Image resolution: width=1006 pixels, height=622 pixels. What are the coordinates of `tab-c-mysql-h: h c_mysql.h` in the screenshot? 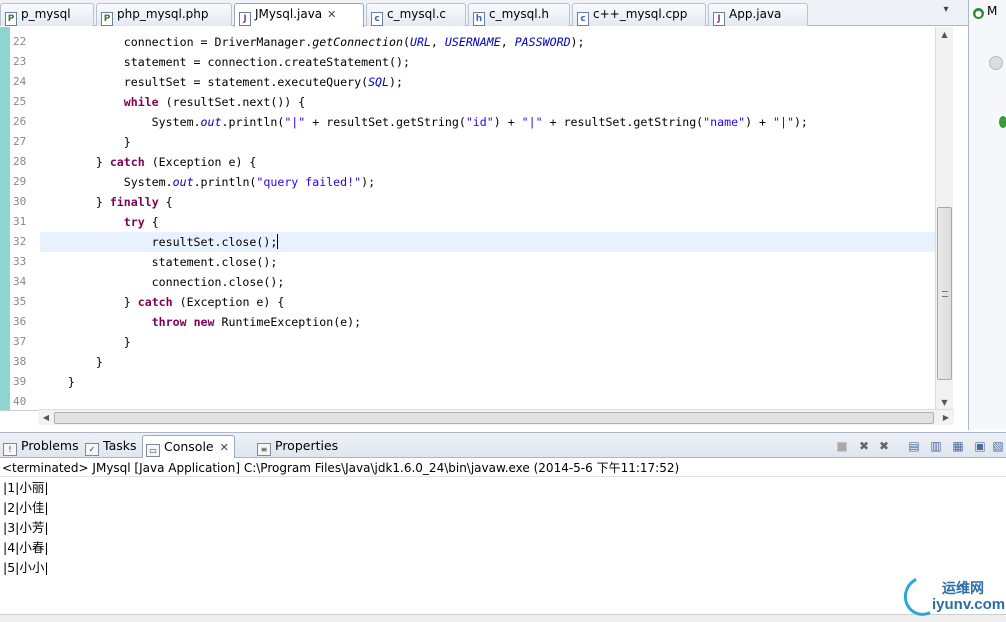 It's located at (519, 14).